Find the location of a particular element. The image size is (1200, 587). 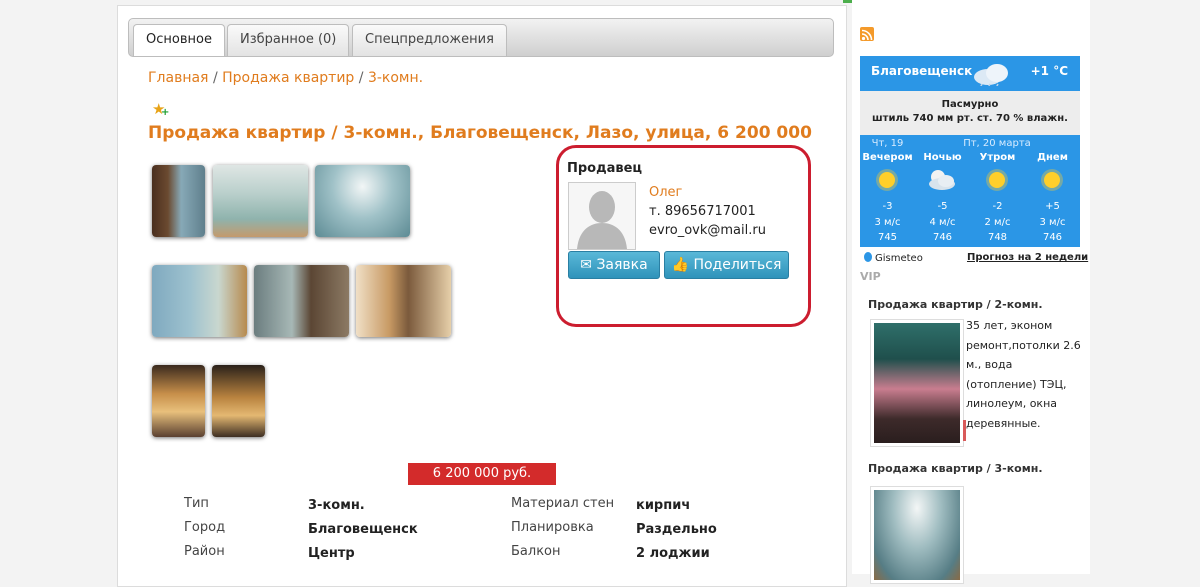

thumbs-up-icon: 👍 is located at coordinates (680, 265).